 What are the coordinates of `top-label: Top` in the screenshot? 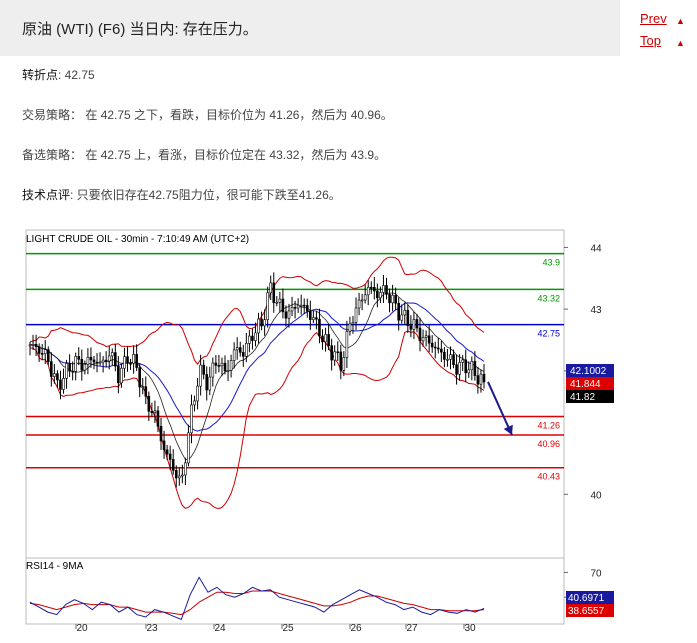 It's located at (650, 40).